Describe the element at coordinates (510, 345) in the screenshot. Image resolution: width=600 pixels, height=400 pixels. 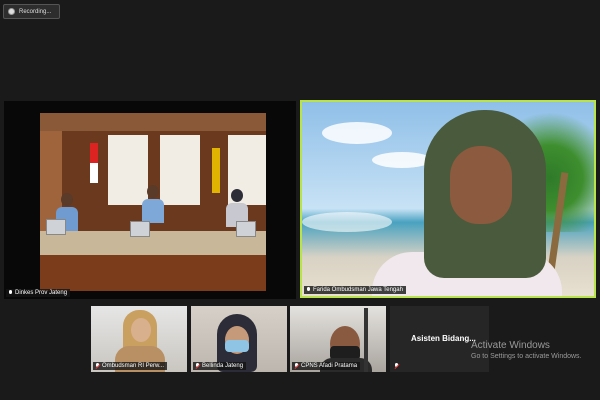
I see `watermark-title: Activate Windows` at that location.